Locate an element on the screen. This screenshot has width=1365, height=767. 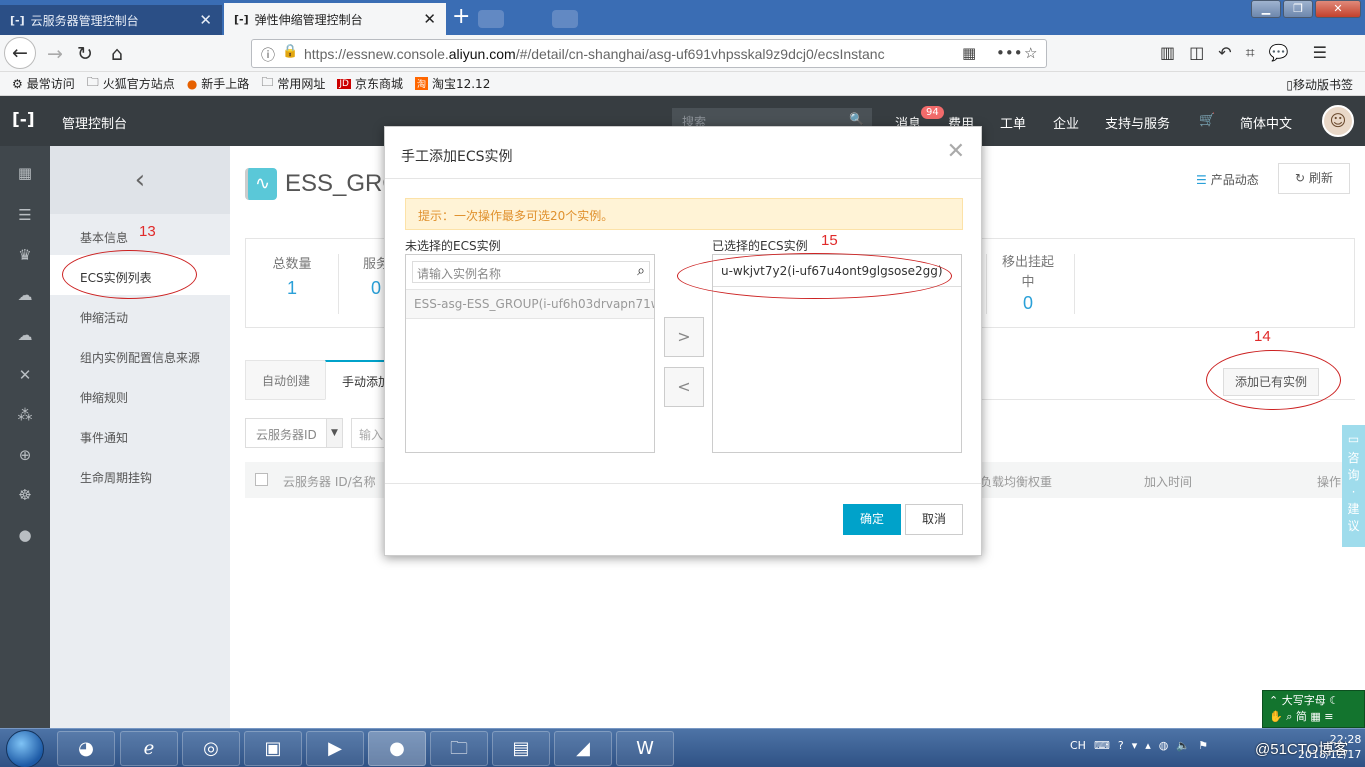
search-icon: 🔍 is located at coordinates (856, 119).